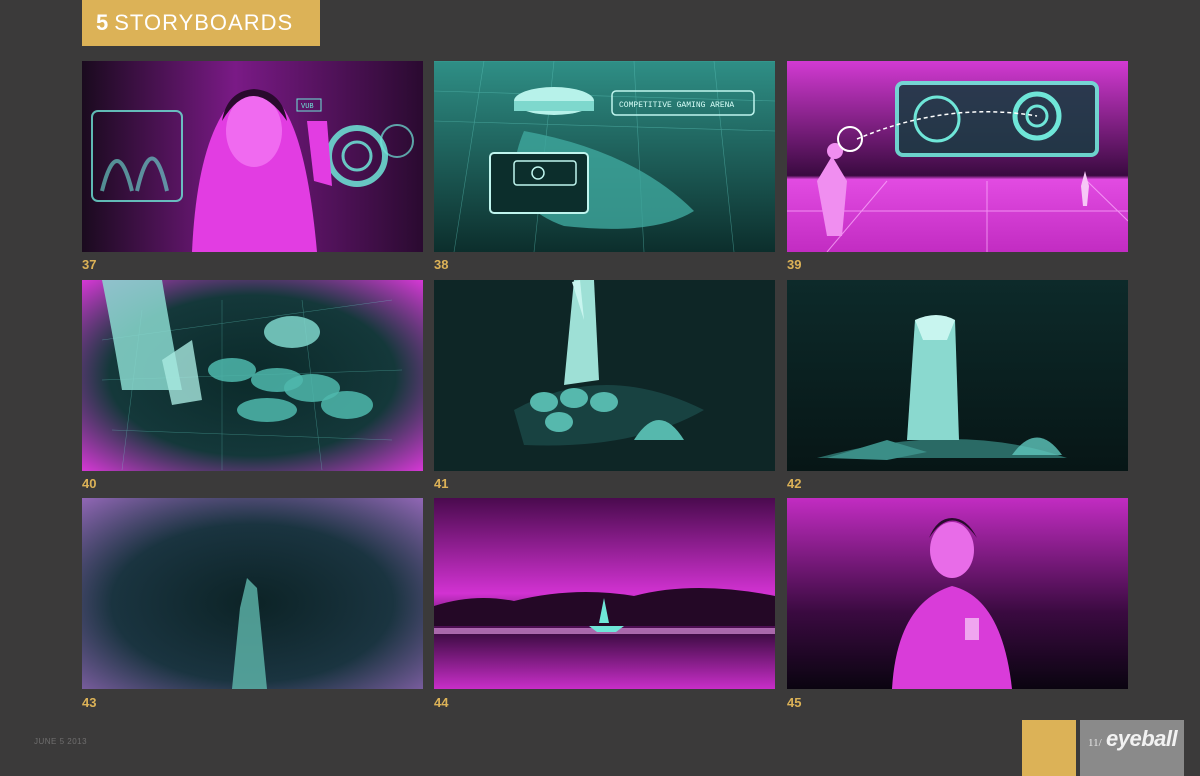 The image size is (1200, 776). What do you see at coordinates (441, 264) in the screenshot?
I see `frame-number: 38` at bounding box center [441, 264].